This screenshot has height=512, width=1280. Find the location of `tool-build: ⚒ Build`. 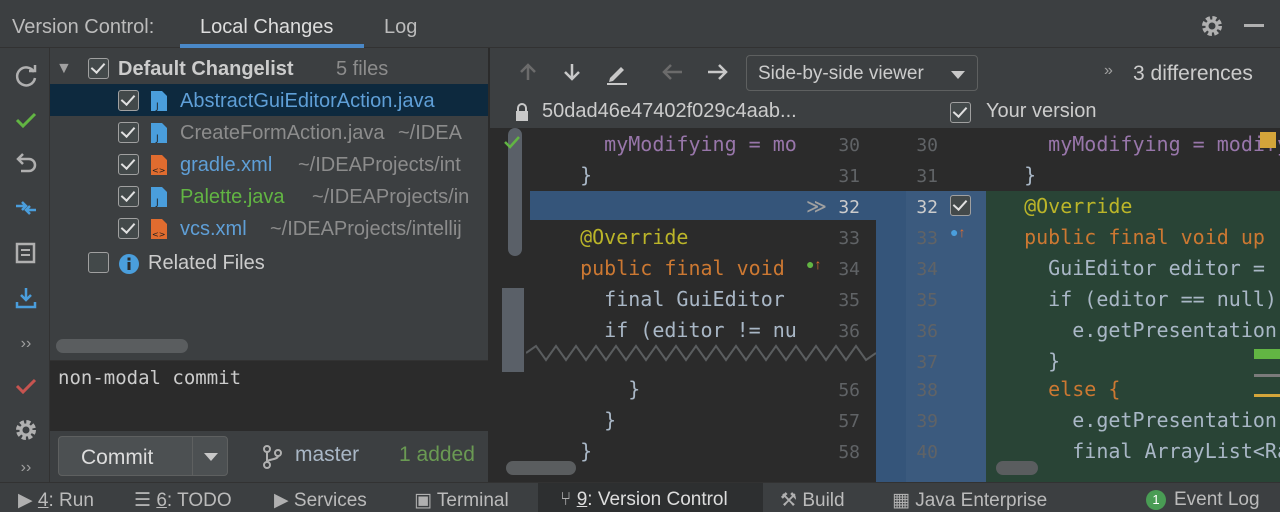

tool-build: ⚒ Build is located at coordinates (812, 500).